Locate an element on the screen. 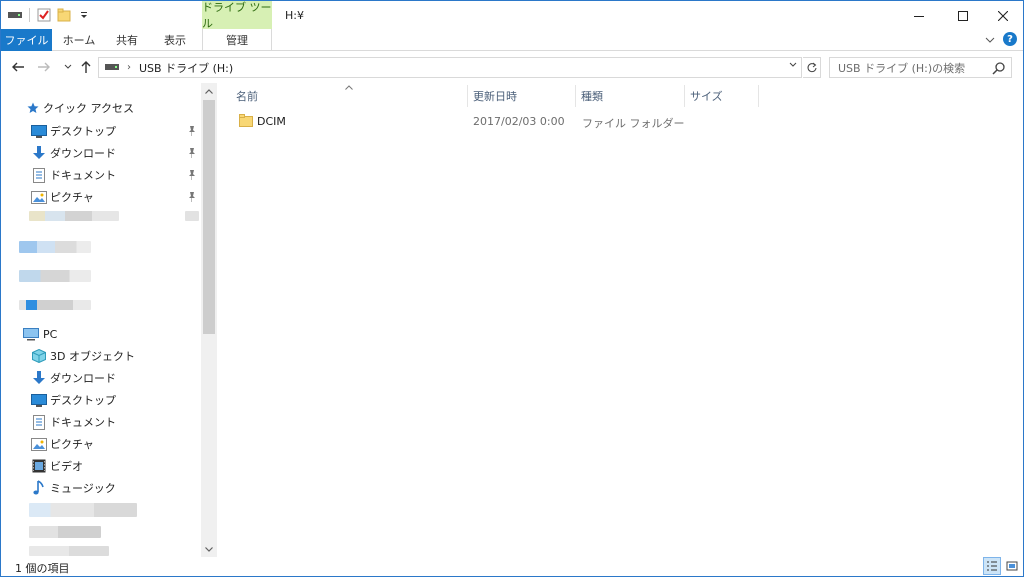  address-row: › USB ドライブ (H:) USB ドライブ (H:)の検索 is located at coordinates (512, 67).